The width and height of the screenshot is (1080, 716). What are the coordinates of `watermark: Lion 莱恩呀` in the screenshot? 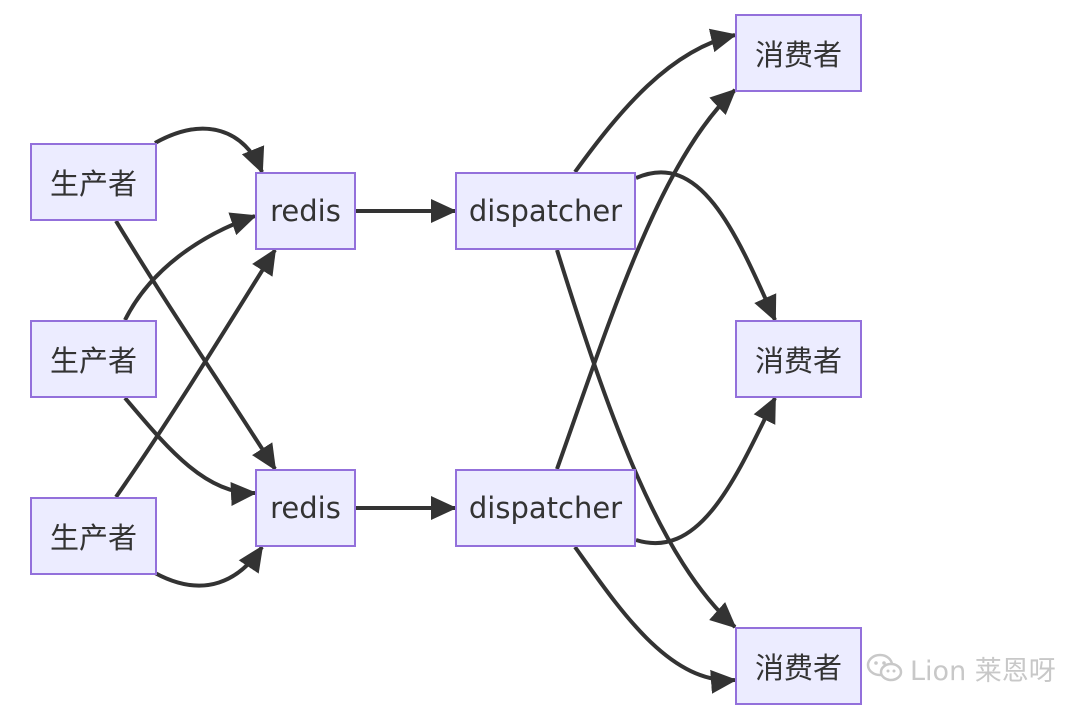 It's located at (961, 668).